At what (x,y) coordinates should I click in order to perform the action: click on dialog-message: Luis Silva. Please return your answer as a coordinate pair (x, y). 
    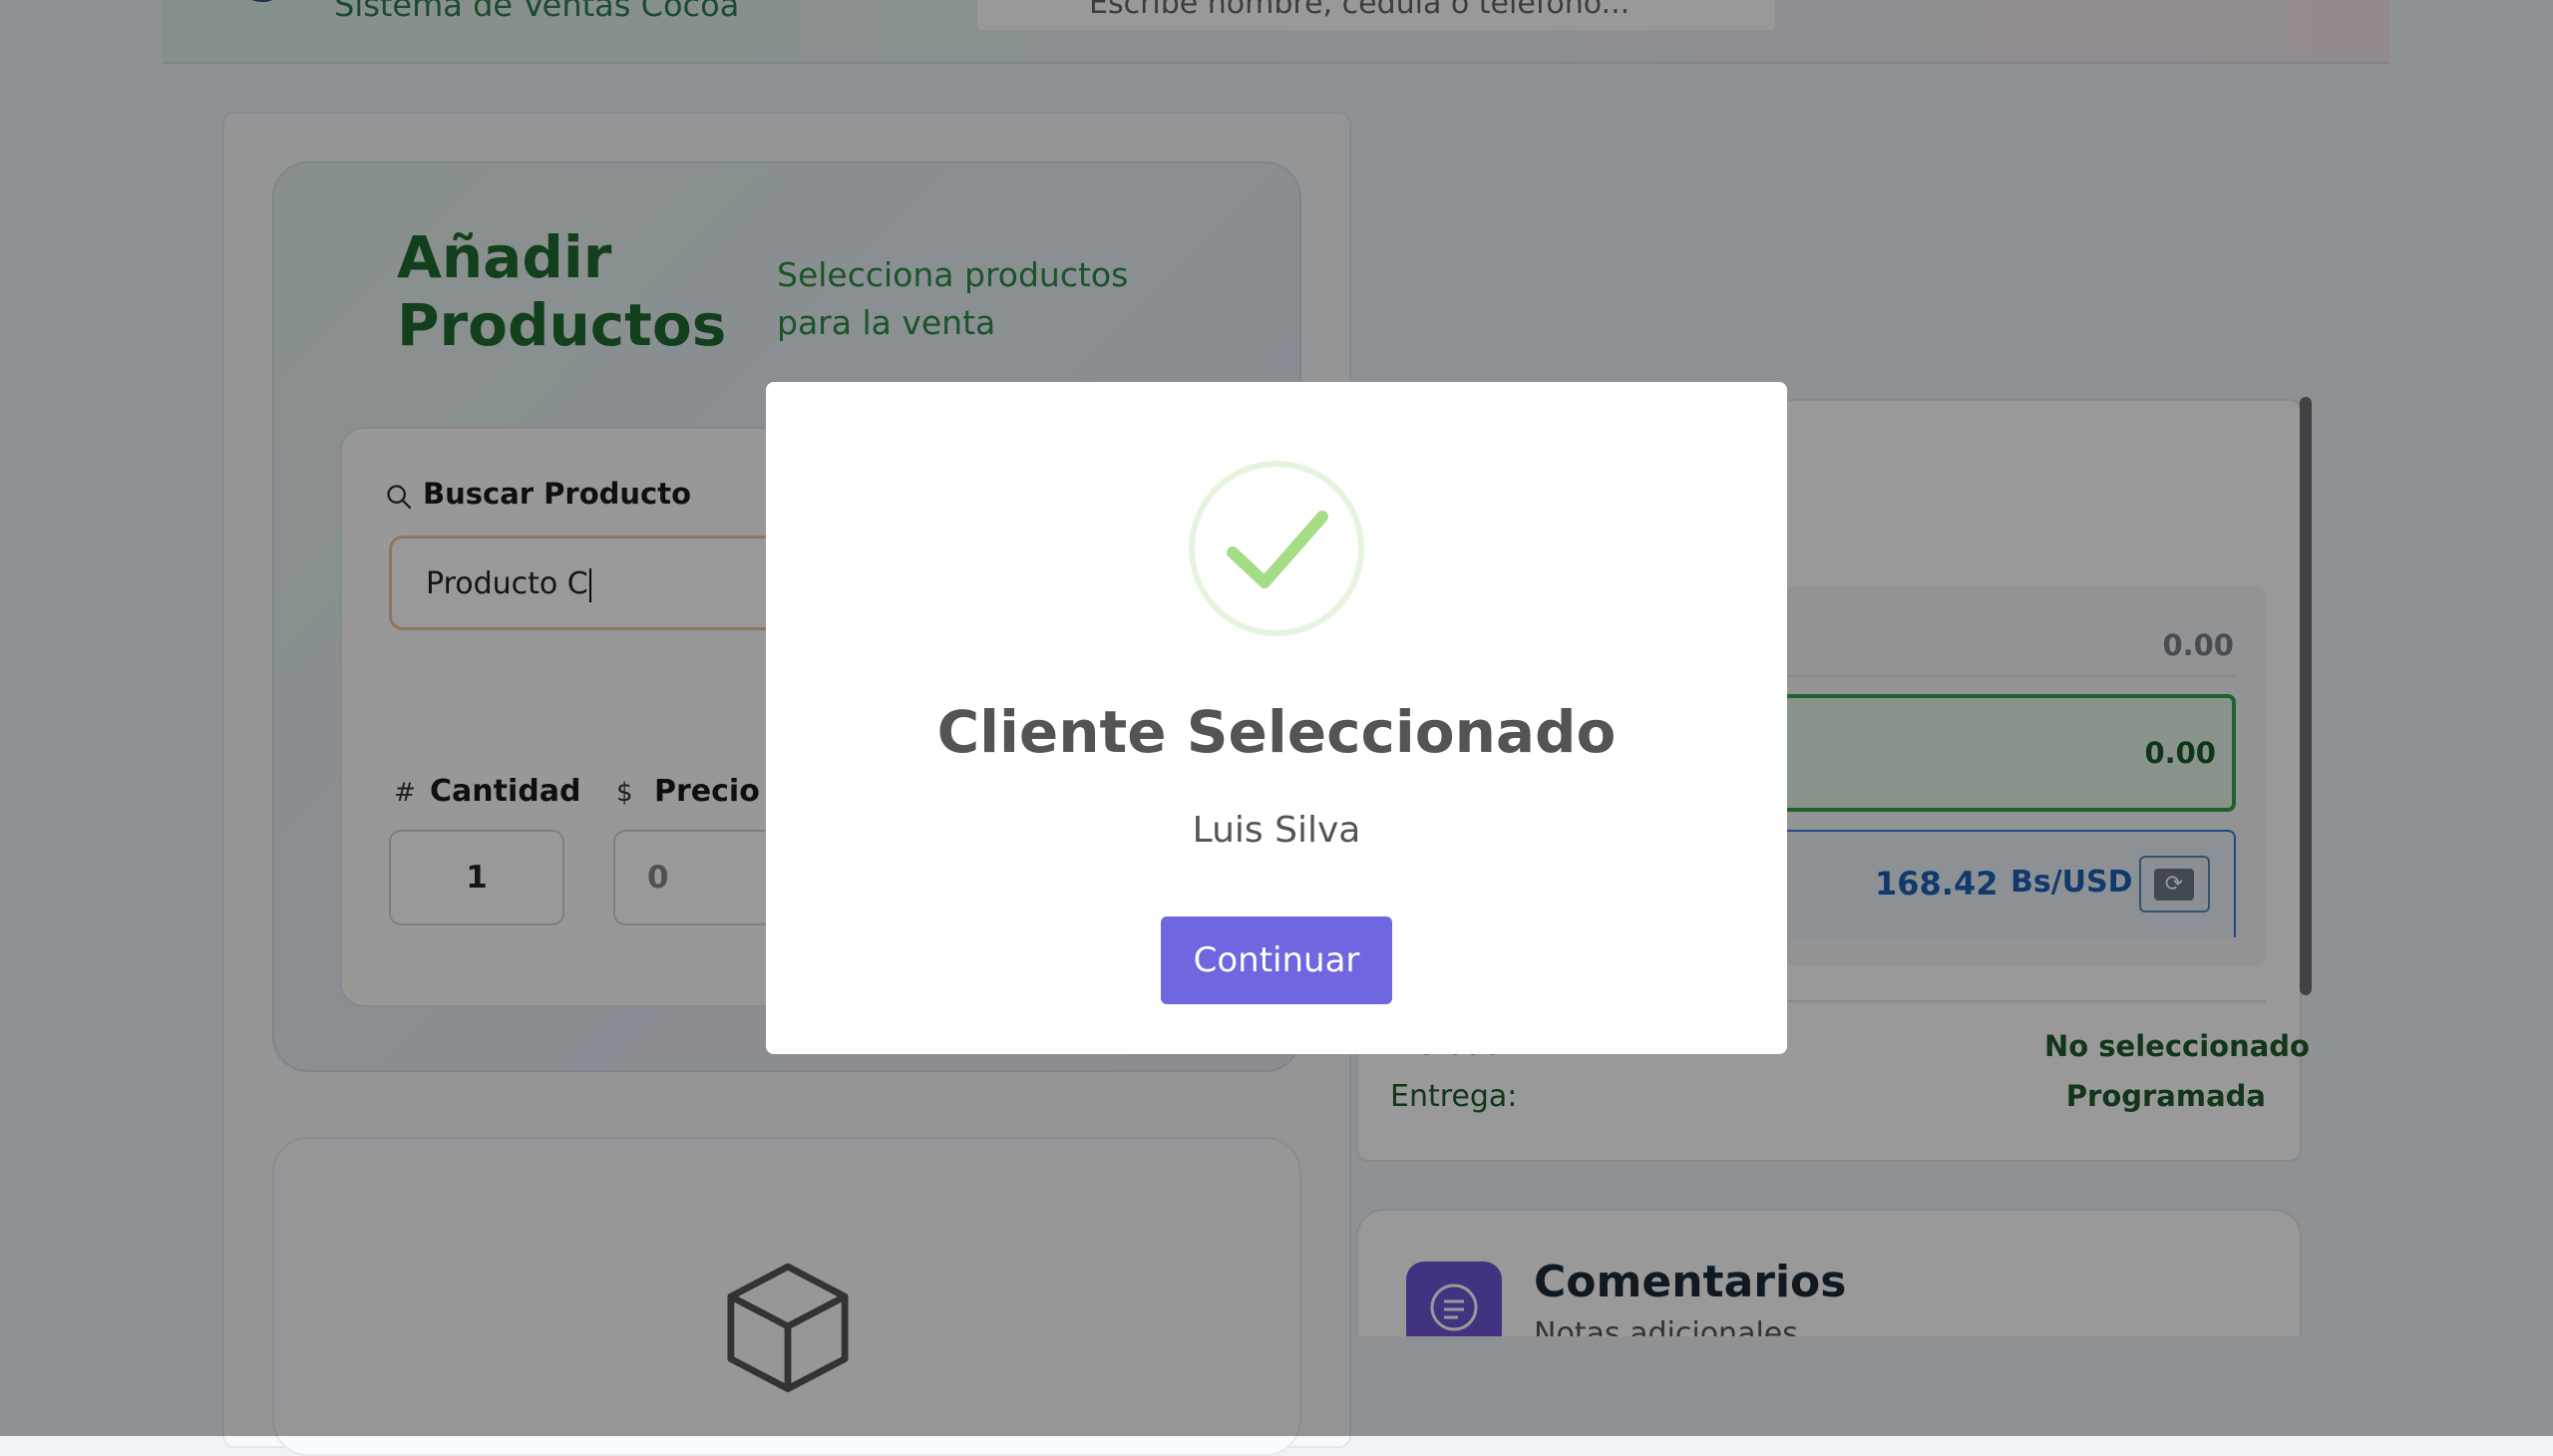
    Looking at the image, I should click on (1276, 830).